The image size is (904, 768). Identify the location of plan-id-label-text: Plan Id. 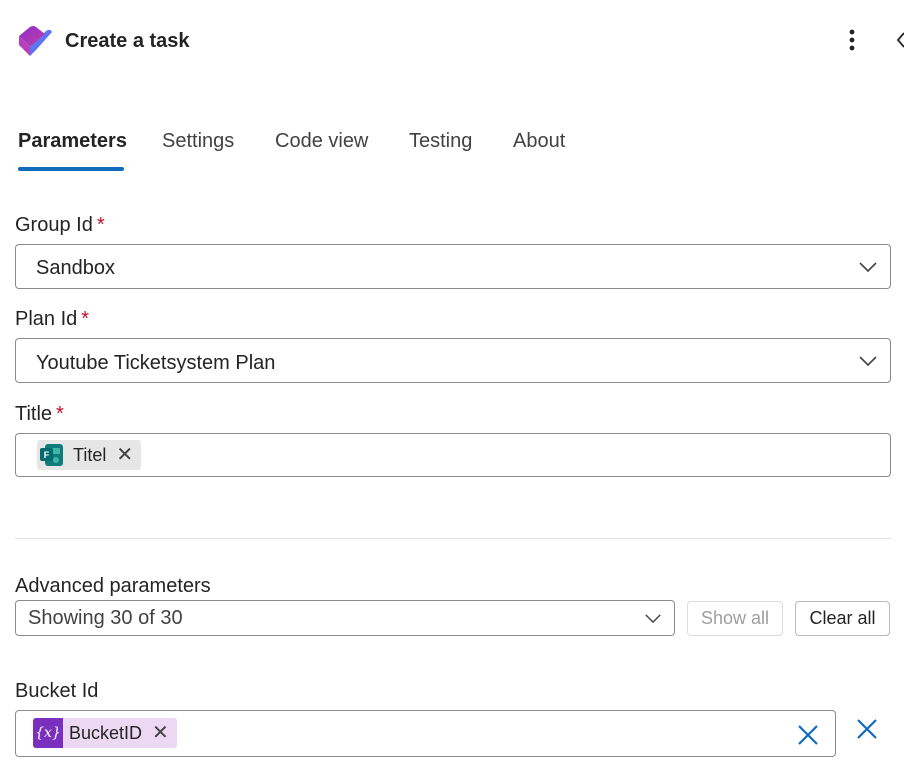
(46, 319).